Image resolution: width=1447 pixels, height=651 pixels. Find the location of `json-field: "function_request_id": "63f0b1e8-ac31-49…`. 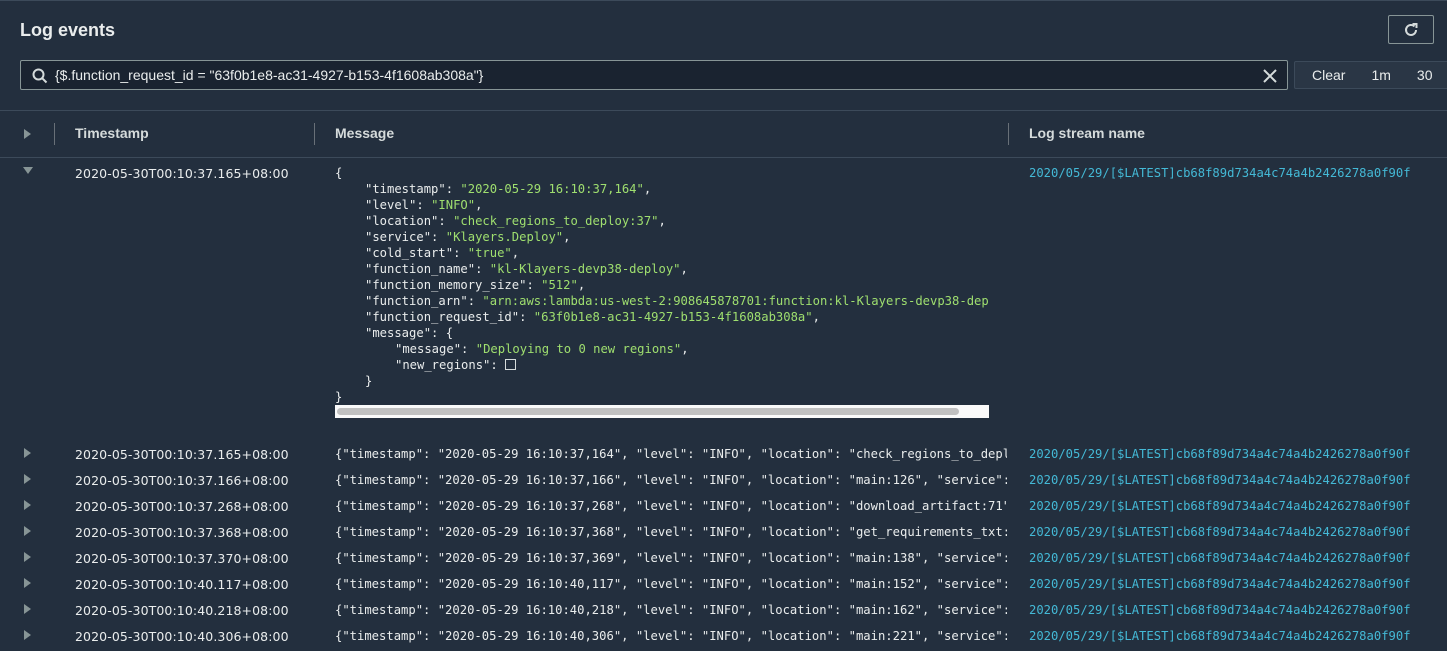

json-field: "function_request_id": "63f0b1e8-ac31-49… is located at coordinates (592, 317).